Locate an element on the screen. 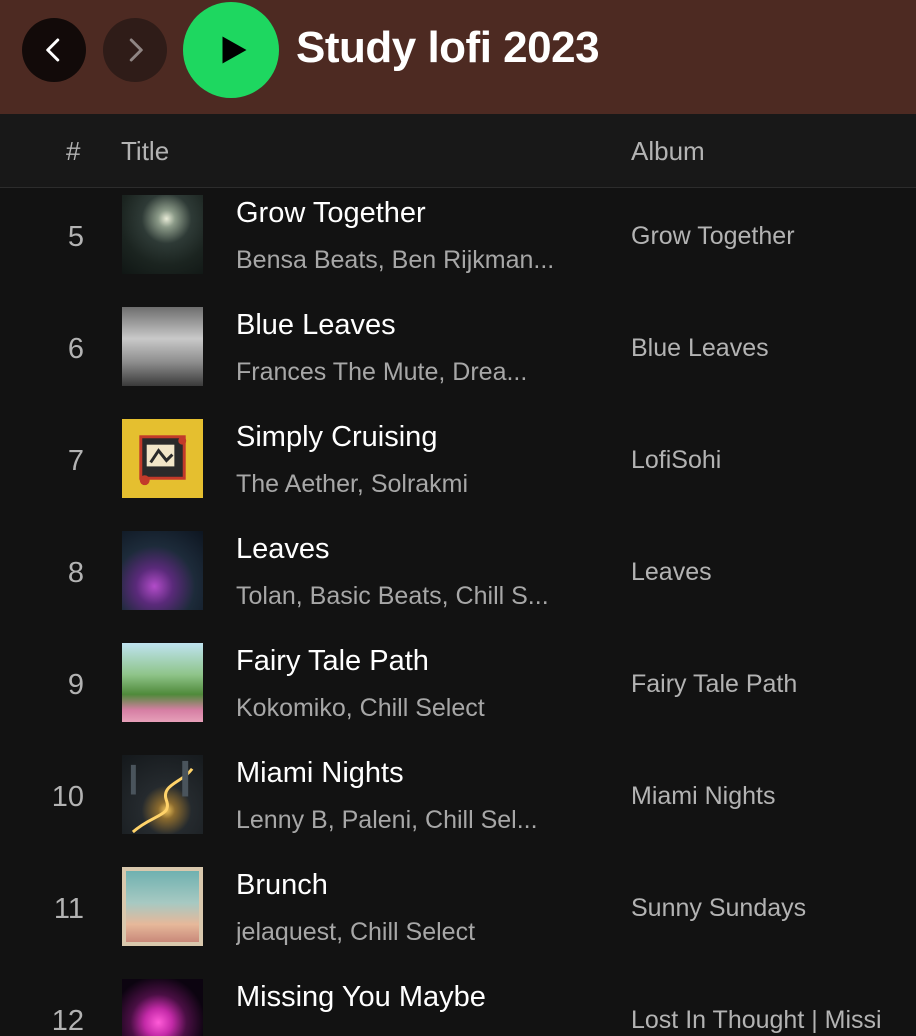 The image size is (916, 1036). track-number: 7 is located at coordinates (75, 461).